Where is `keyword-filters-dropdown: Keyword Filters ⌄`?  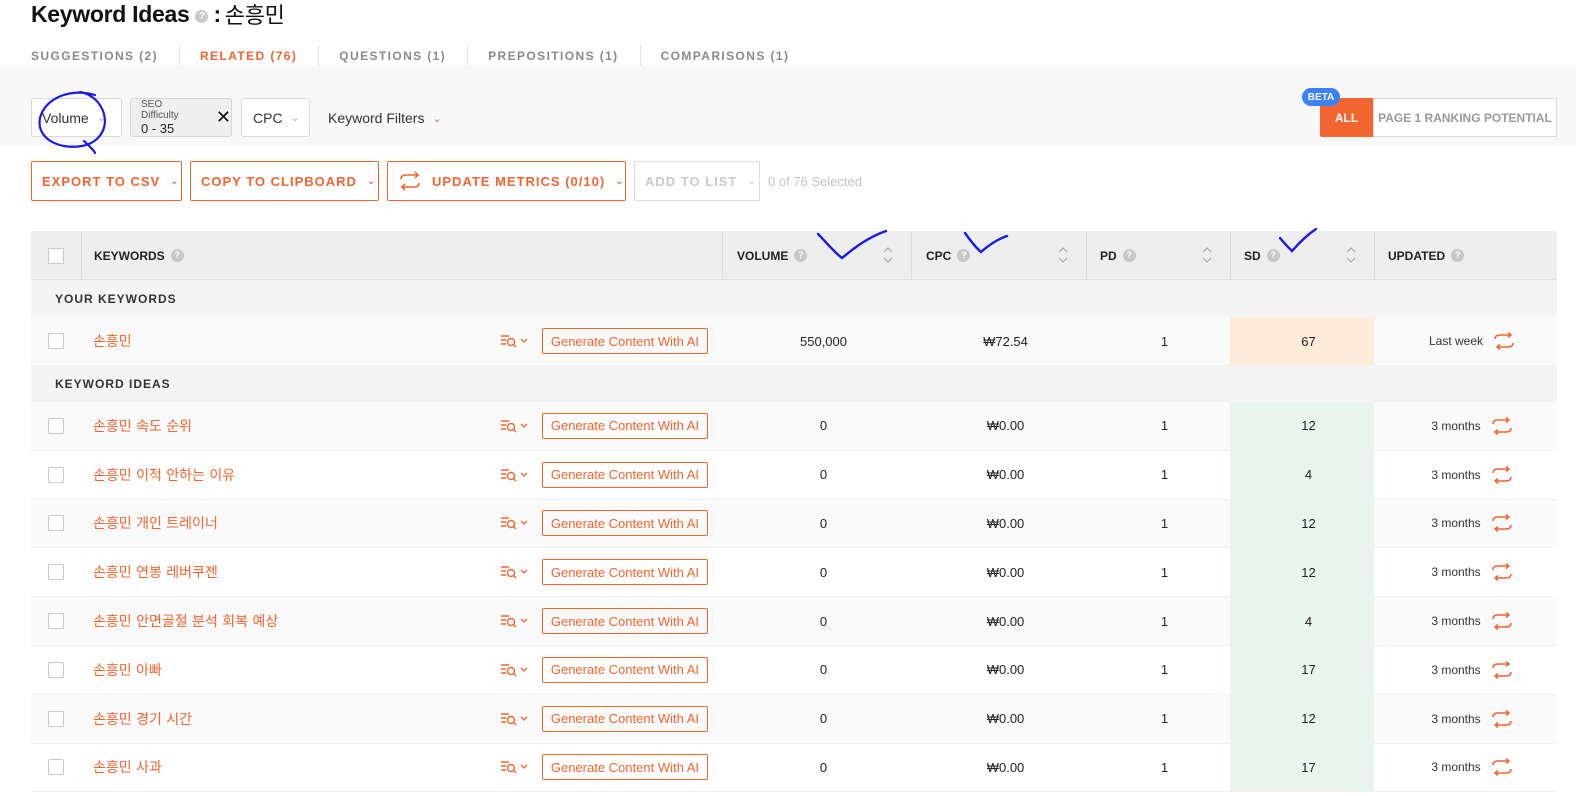
keyword-filters-dropdown: Keyword Filters ⌄ is located at coordinates (385, 118).